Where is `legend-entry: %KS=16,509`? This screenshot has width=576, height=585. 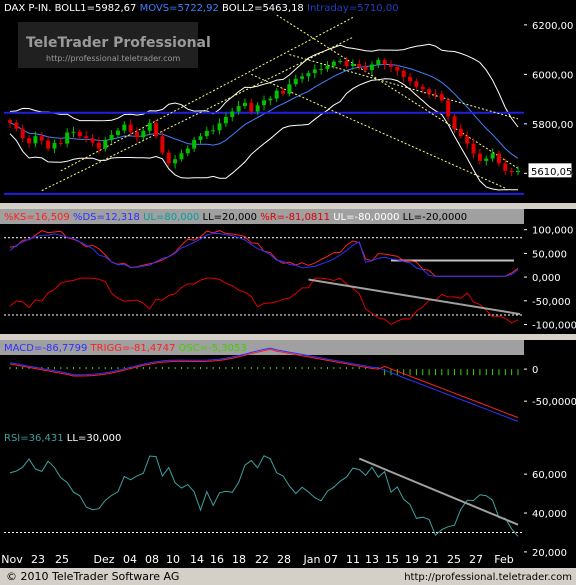
legend-entry: %KS=16,509 is located at coordinates (37, 217).